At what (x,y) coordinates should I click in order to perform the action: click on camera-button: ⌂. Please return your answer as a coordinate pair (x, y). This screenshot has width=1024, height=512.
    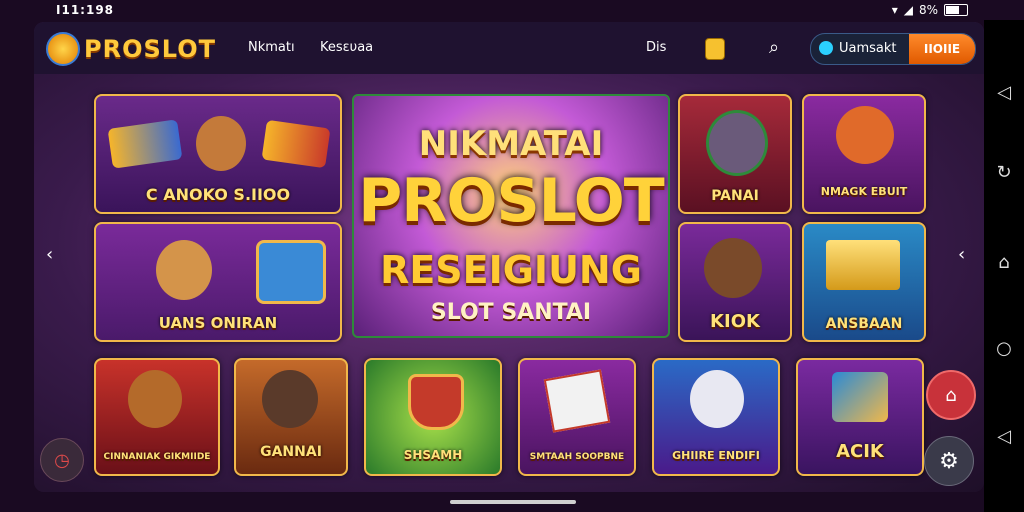
    Looking at the image, I should click on (951, 395).